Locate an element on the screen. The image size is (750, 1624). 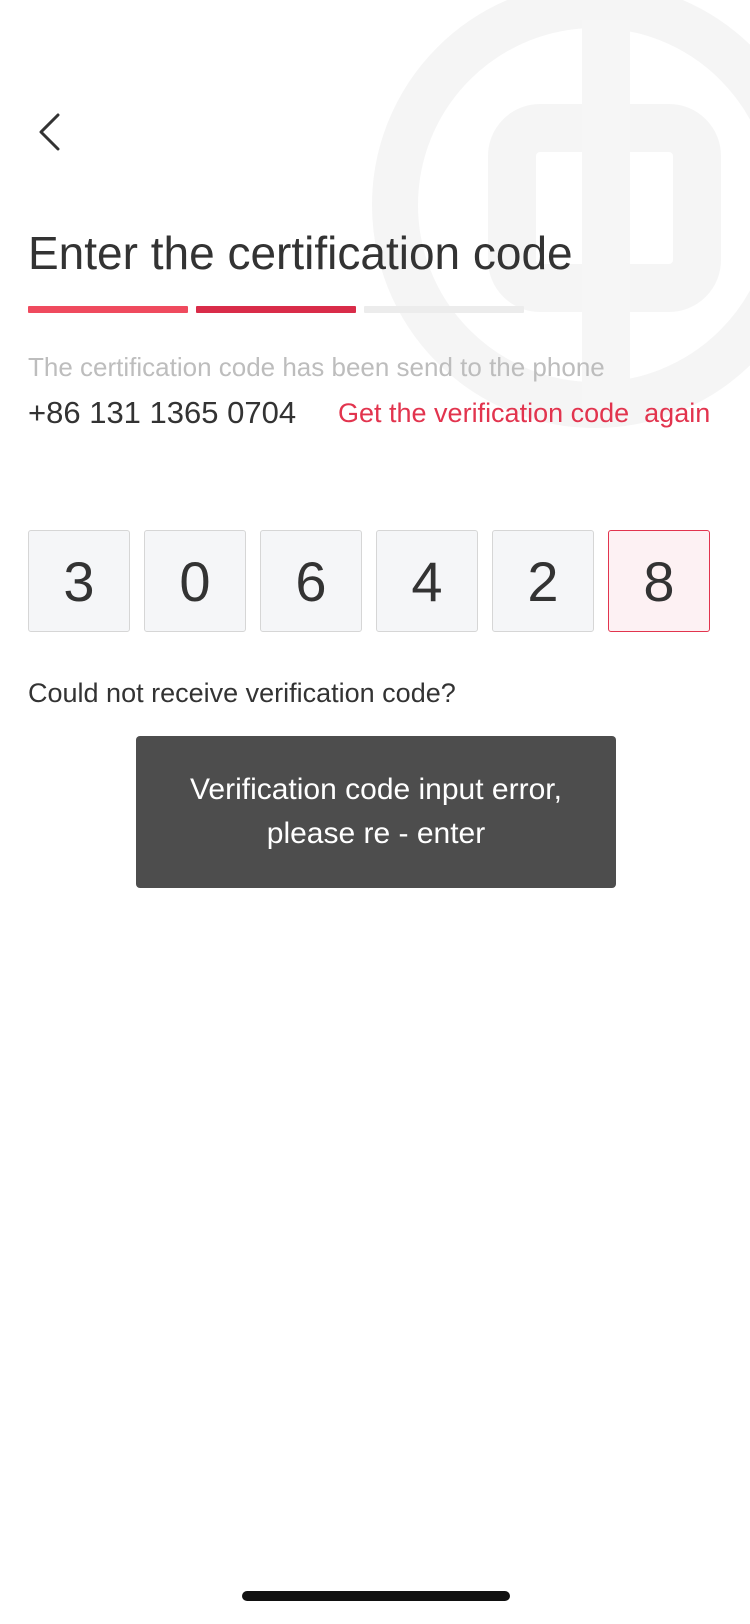
chevron-left-icon is located at coordinates (49, 132).